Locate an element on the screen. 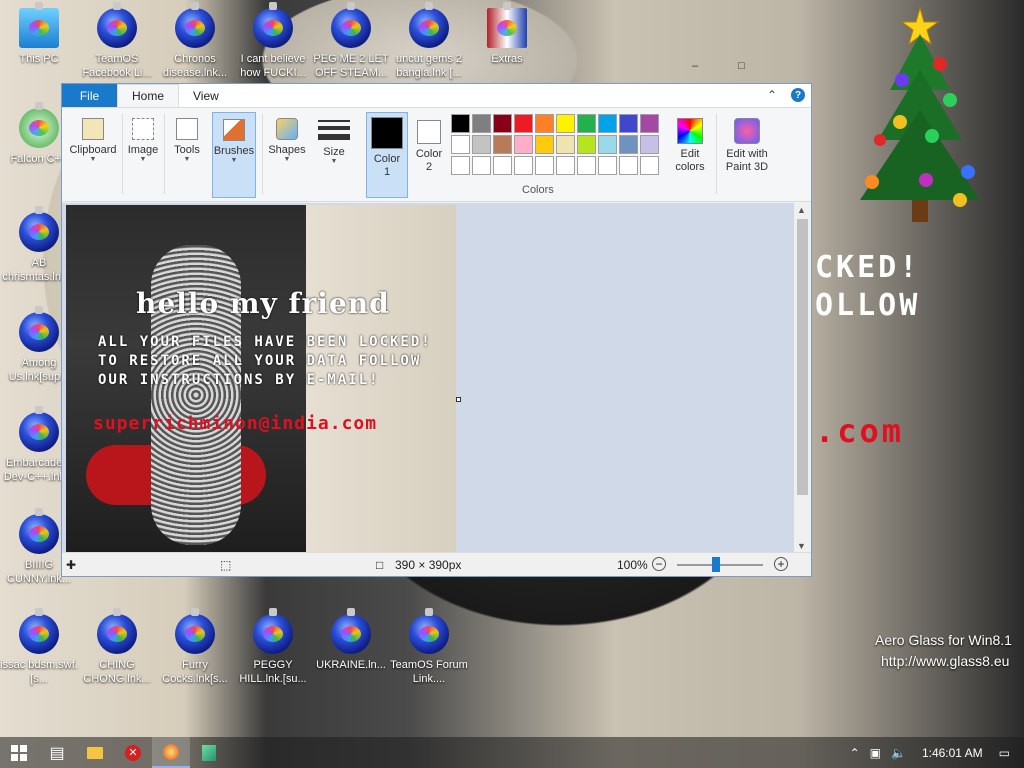 Image resolution: width=1024 pixels, height=768 pixels. edit-paint3d-button: Edit with Paint 3D is located at coordinates (747, 155).